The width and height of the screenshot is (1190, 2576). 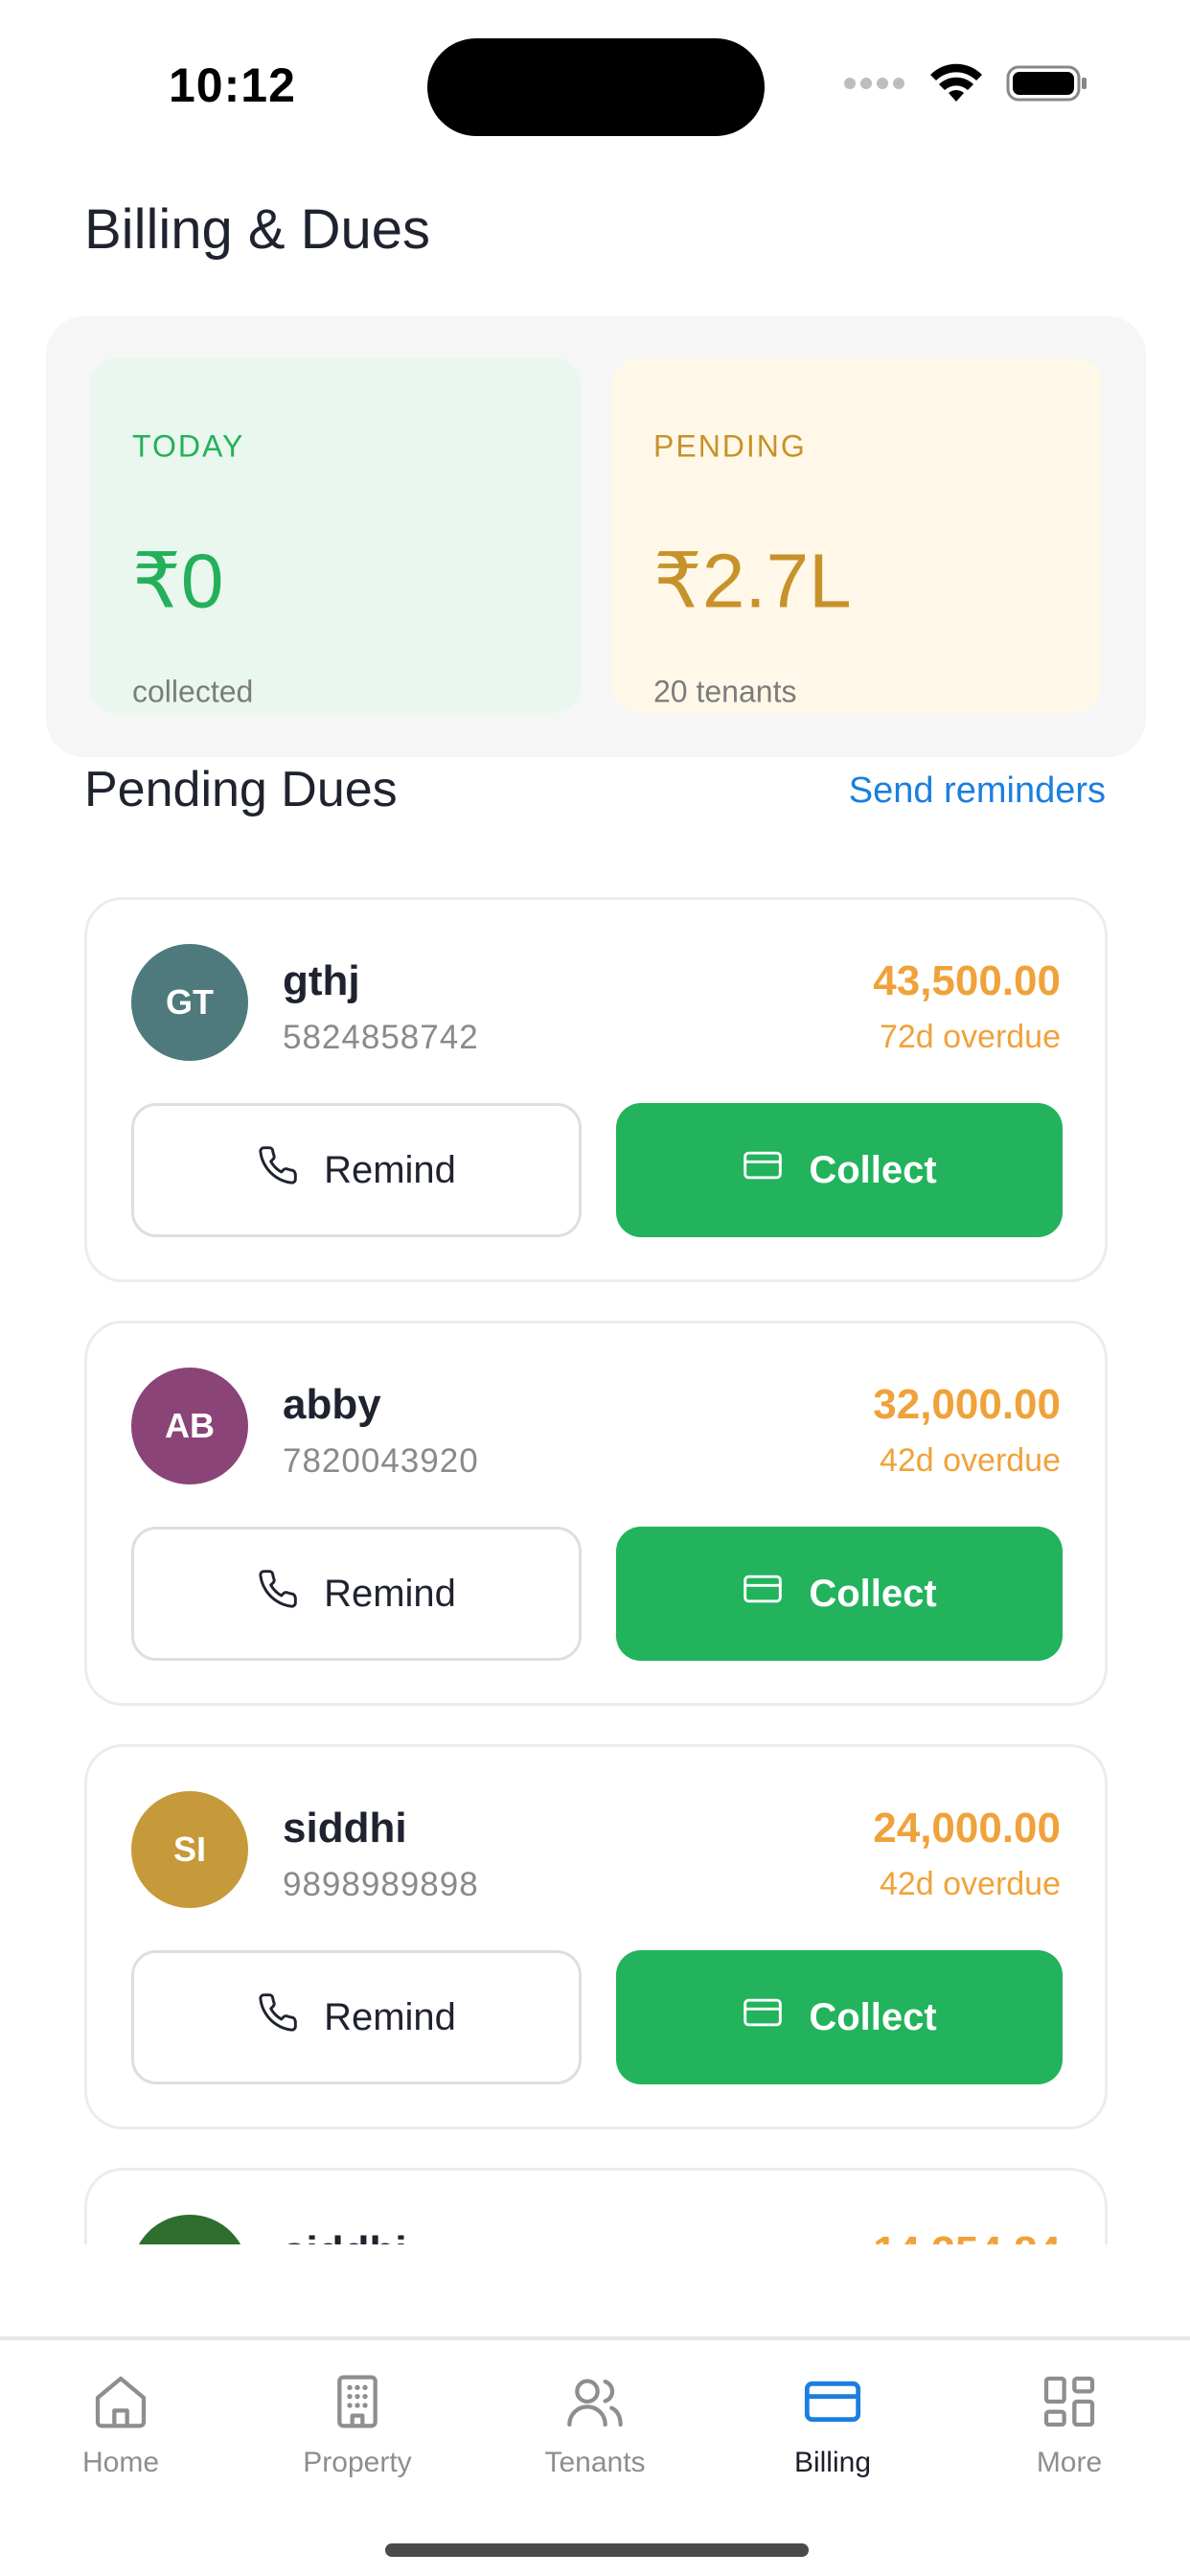 What do you see at coordinates (967, 980) in the screenshot?
I see `due-amount: 43,500.00` at bounding box center [967, 980].